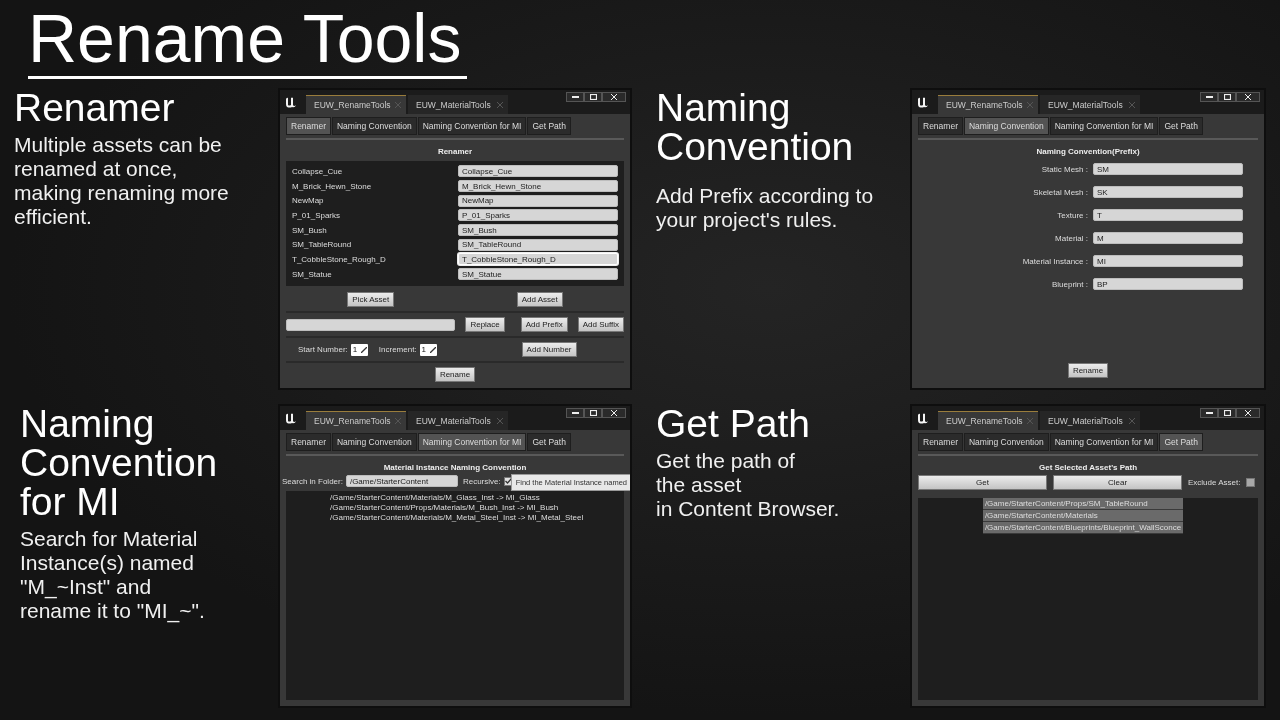  I want to click on name-field: M_Brick_Hewn_Stone, so click(538, 186).